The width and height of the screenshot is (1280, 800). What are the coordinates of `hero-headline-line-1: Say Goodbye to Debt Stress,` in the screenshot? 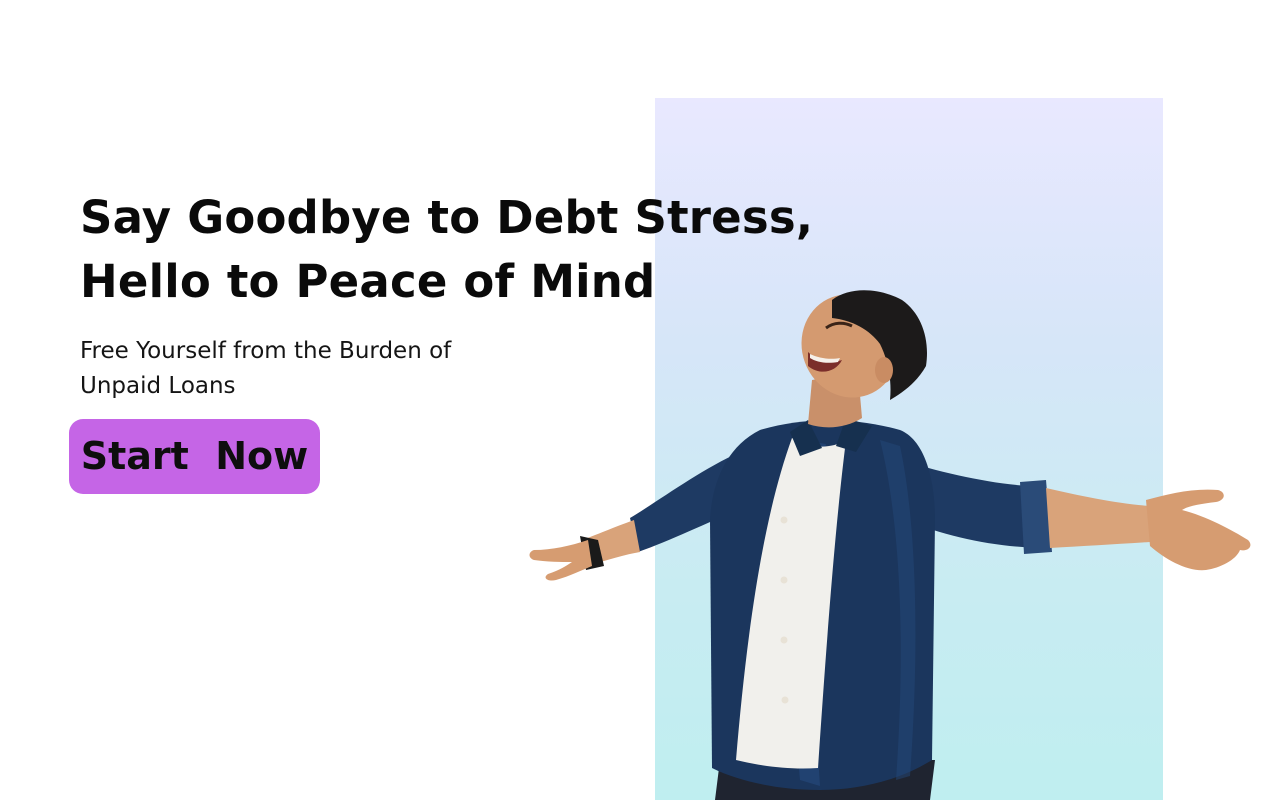 It's located at (447, 217).